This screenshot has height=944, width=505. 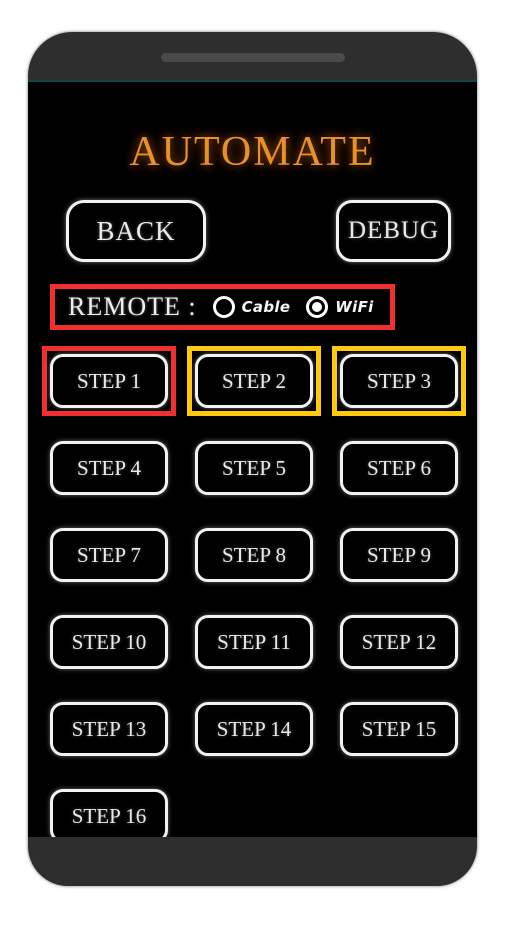 I want to click on step-button-12: STEP 12, so click(x=399, y=642).